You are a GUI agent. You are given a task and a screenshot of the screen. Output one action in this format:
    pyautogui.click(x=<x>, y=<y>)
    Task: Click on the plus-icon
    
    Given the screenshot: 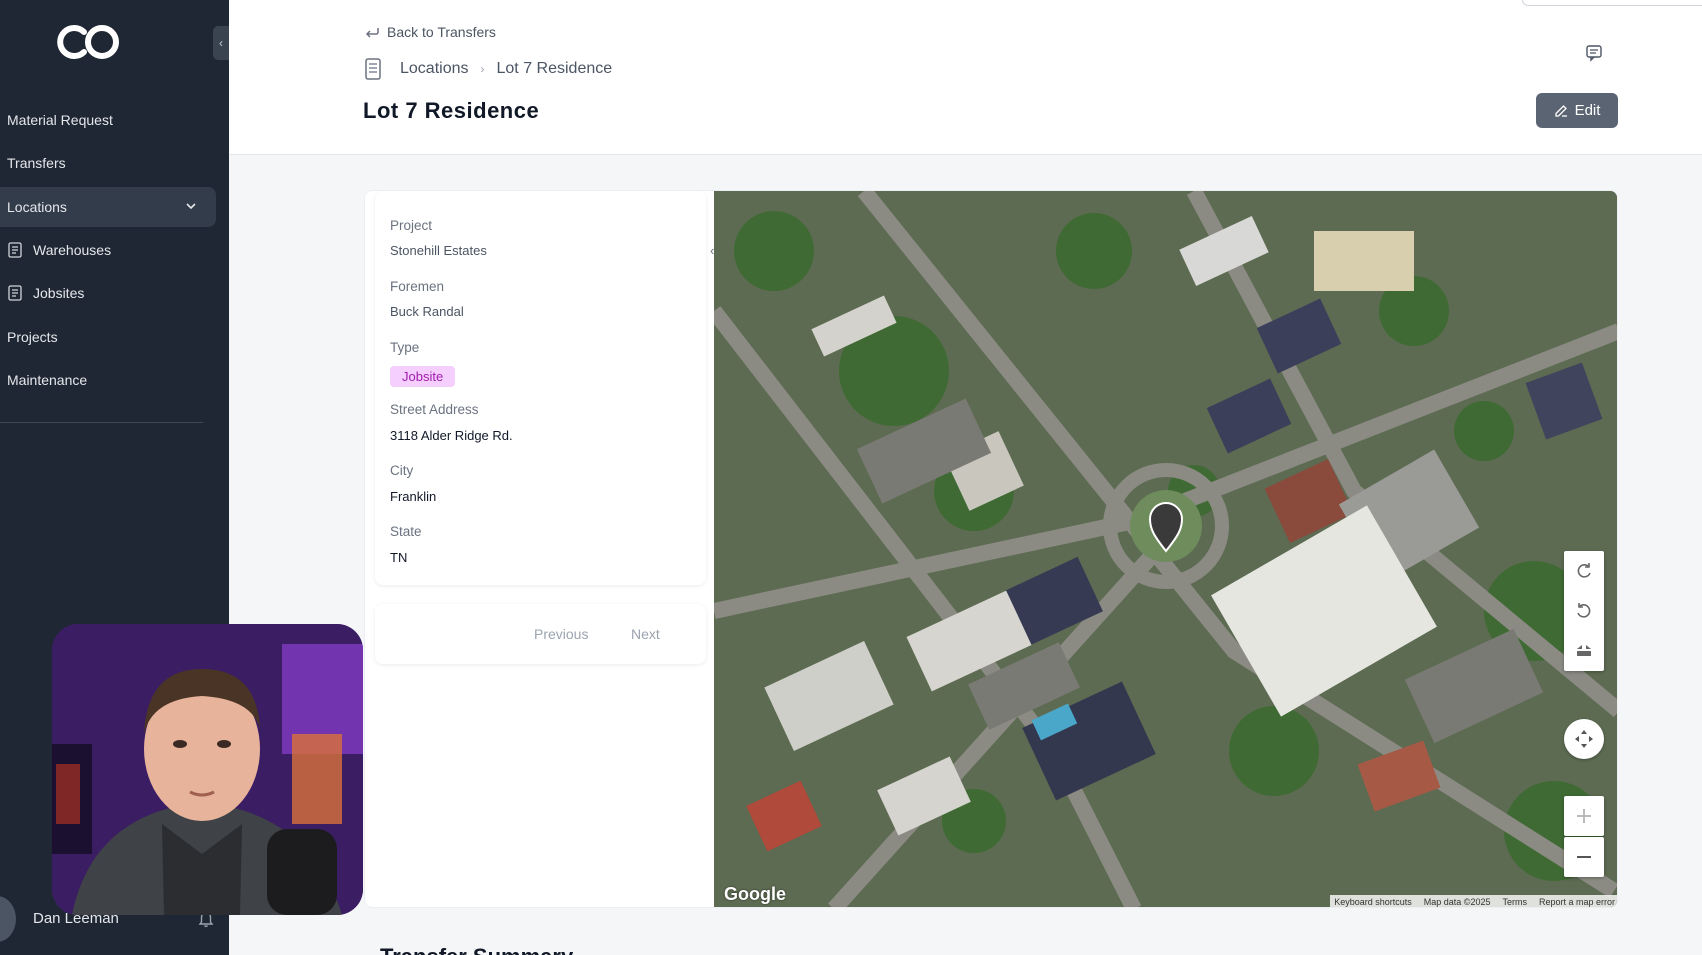 What is the action you would take?
    pyautogui.click(x=1584, y=816)
    